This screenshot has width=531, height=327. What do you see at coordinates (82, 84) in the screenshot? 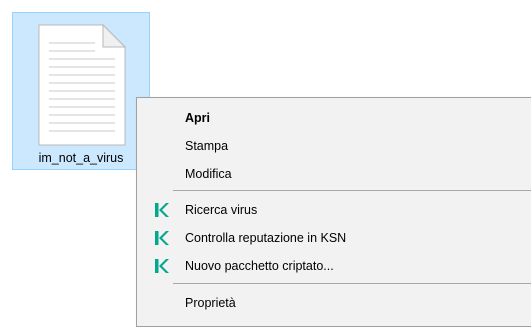
I see `text-file-icon` at bounding box center [82, 84].